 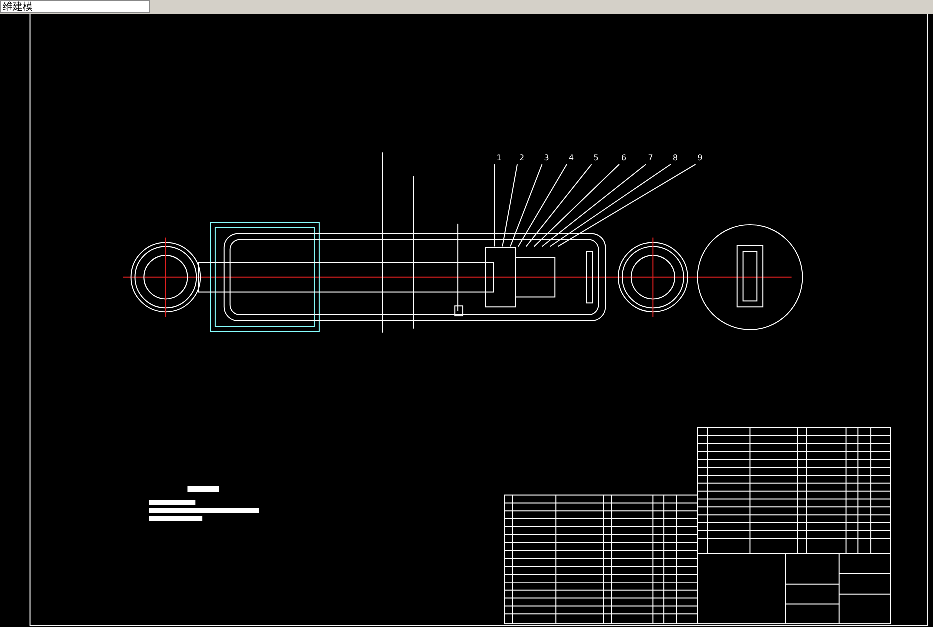 What do you see at coordinates (596, 158) in the screenshot?
I see `balloon-number: 5` at bounding box center [596, 158].